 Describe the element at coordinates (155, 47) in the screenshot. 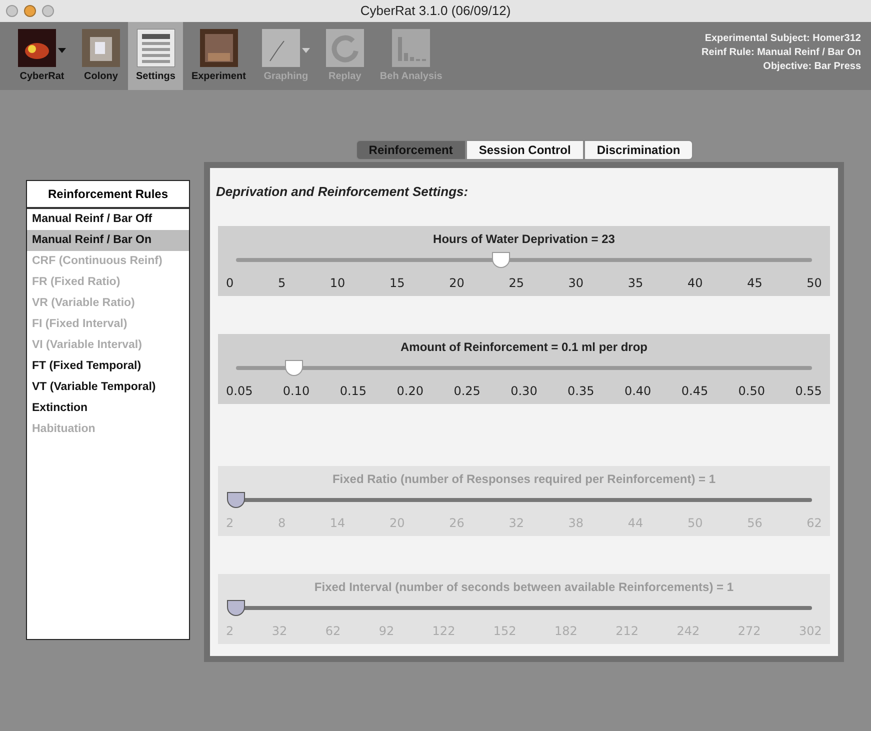

I see `settings-list-icon` at that location.